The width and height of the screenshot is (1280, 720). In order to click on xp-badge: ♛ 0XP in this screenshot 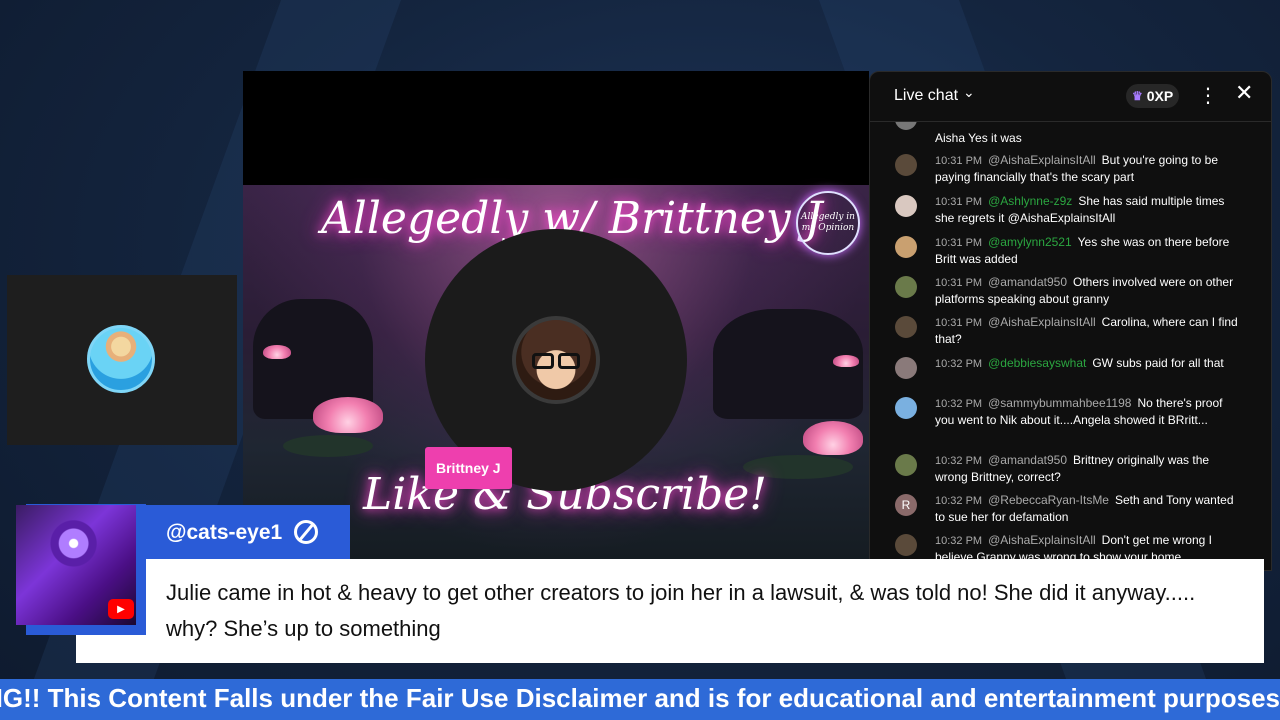, I will do `click(1153, 96)`.